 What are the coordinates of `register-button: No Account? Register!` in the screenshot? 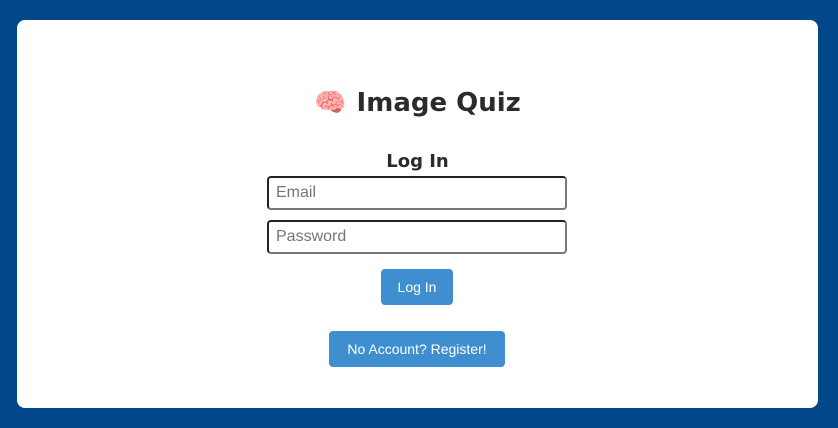 It's located at (417, 349).